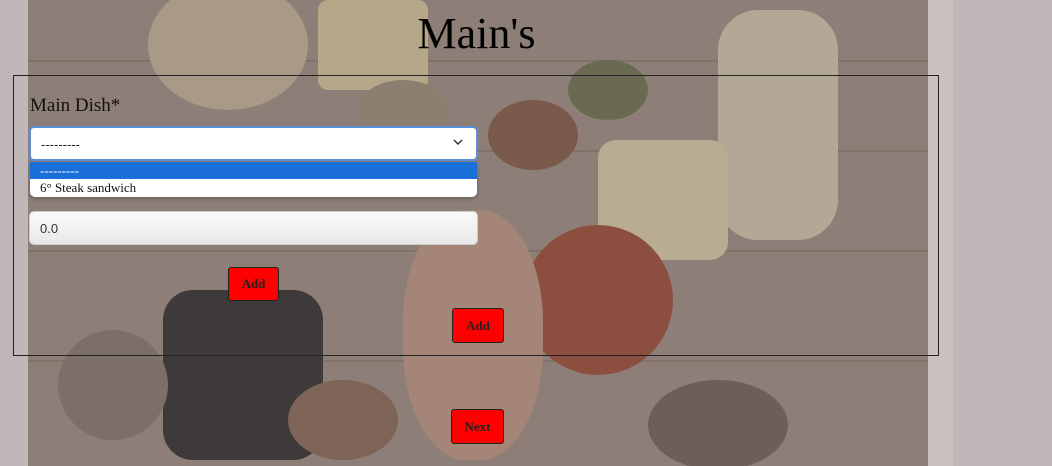 This screenshot has height=466, width=1052. What do you see at coordinates (60, 144) in the screenshot?
I see `main-dish-selected-value: ---------` at bounding box center [60, 144].